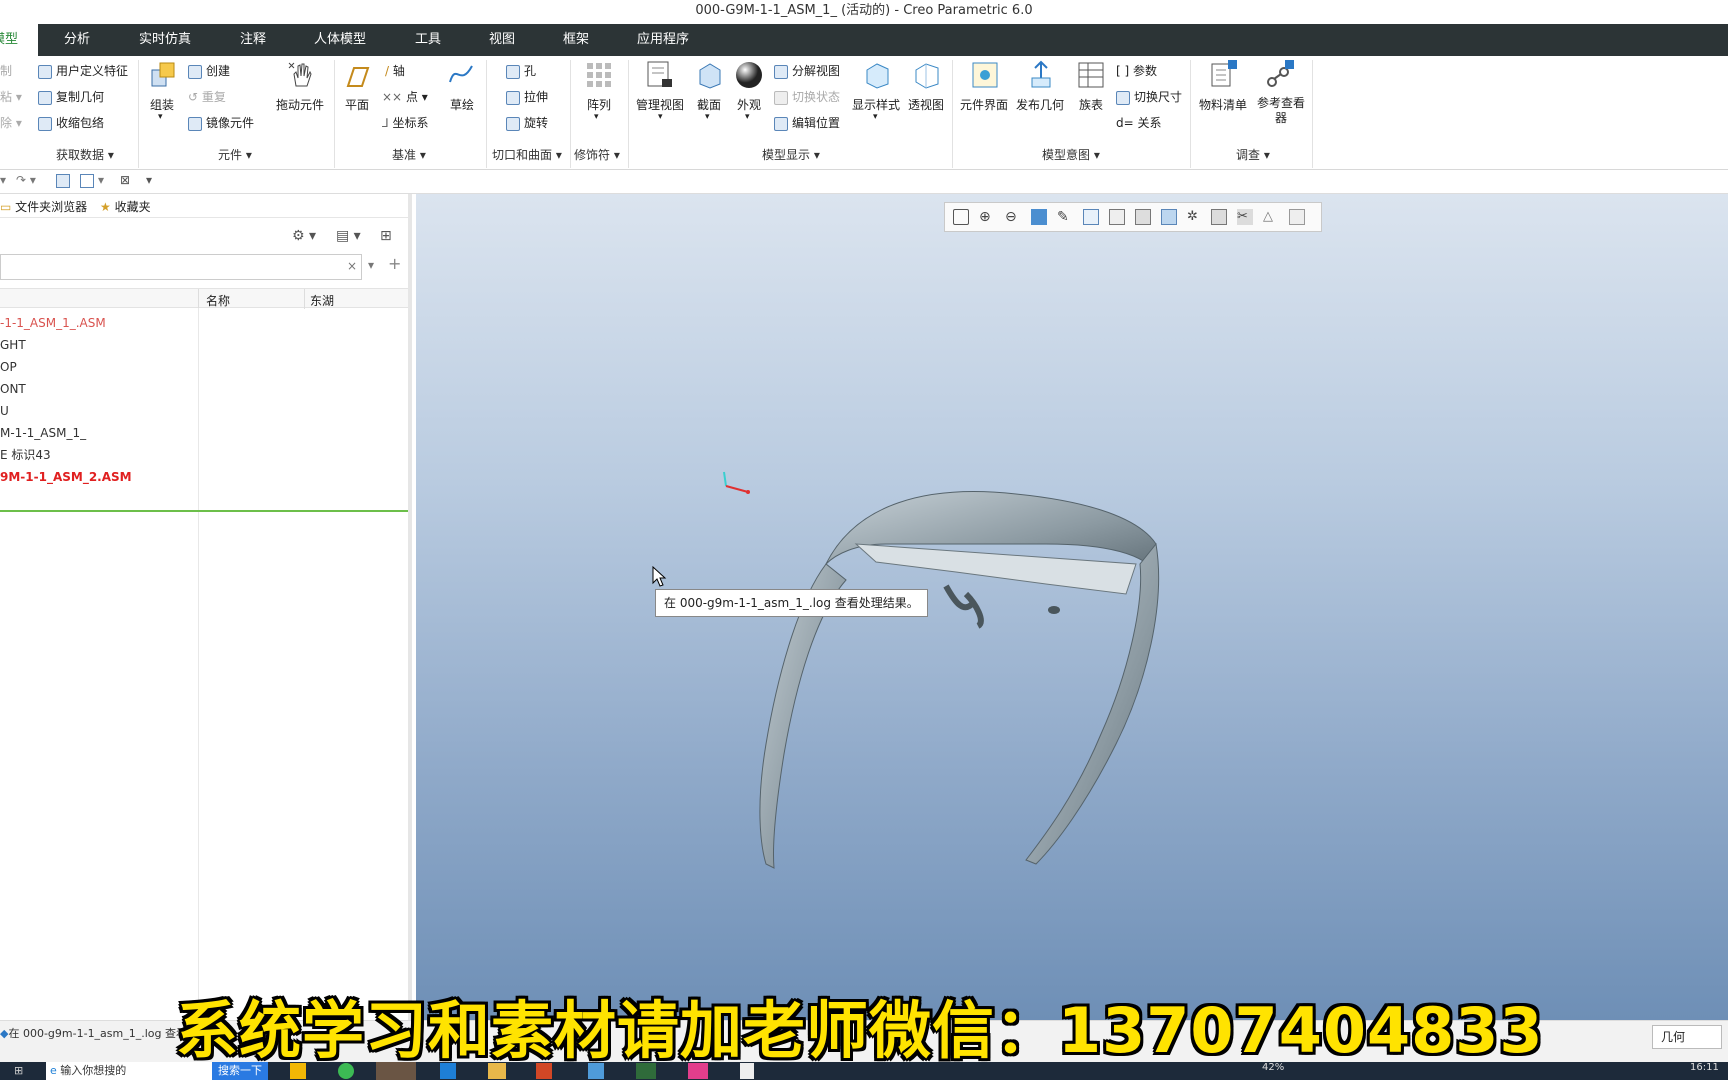  What do you see at coordinates (53, 323) in the screenshot?
I see `tree-item-root: -1-1_ASM_1_.ASM` at bounding box center [53, 323].